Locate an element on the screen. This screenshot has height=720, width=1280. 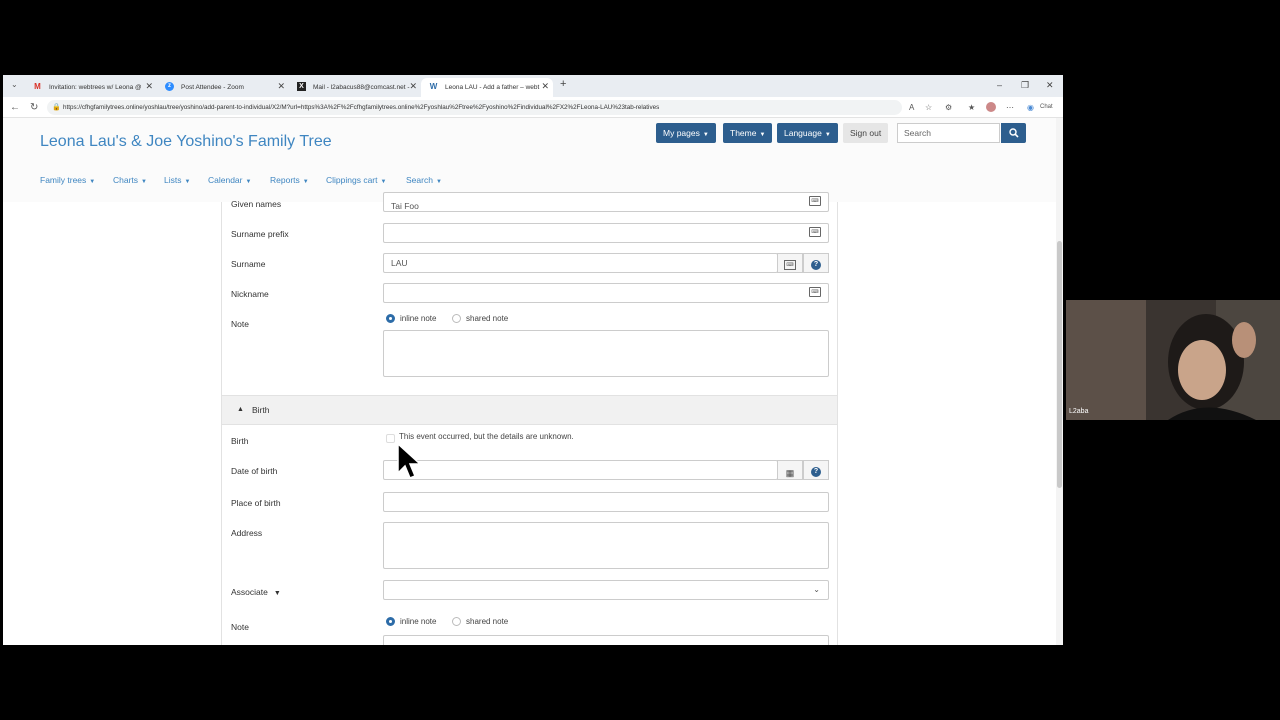
chevron-down-icon: ⌄ is located at coordinates (816, 589).